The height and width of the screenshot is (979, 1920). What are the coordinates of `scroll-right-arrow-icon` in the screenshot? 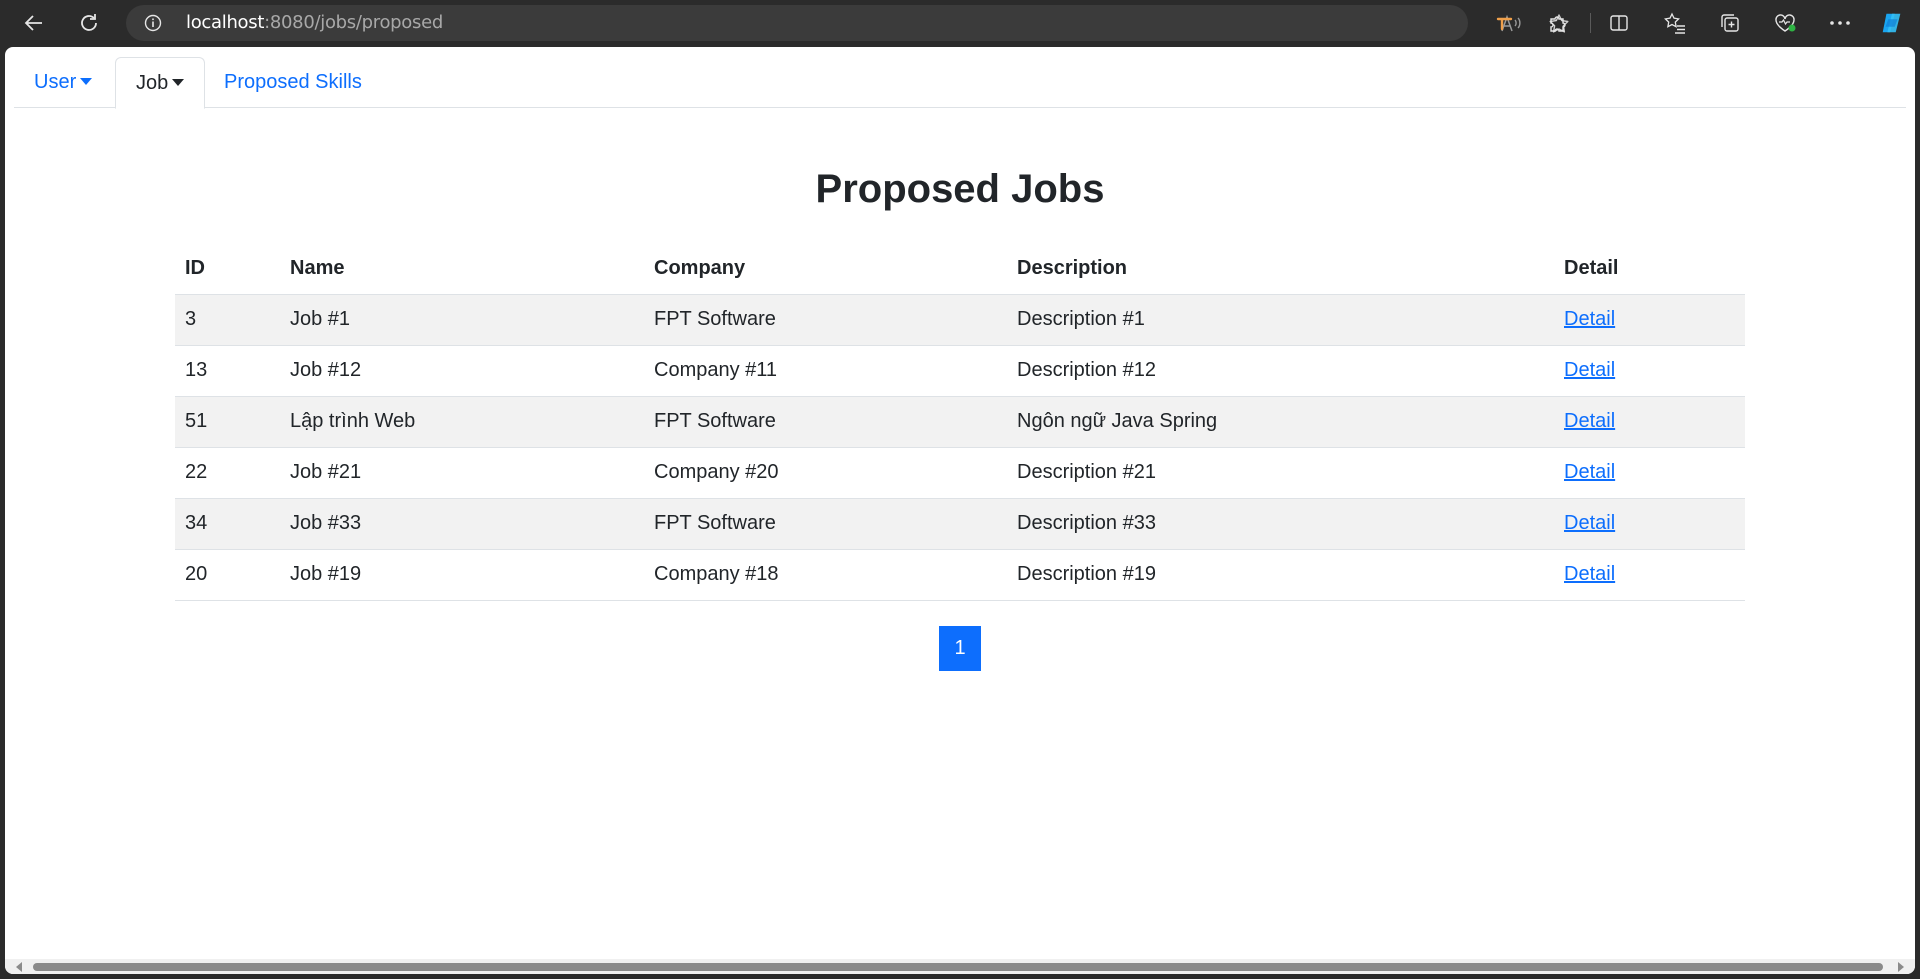 It's located at (1901, 966).